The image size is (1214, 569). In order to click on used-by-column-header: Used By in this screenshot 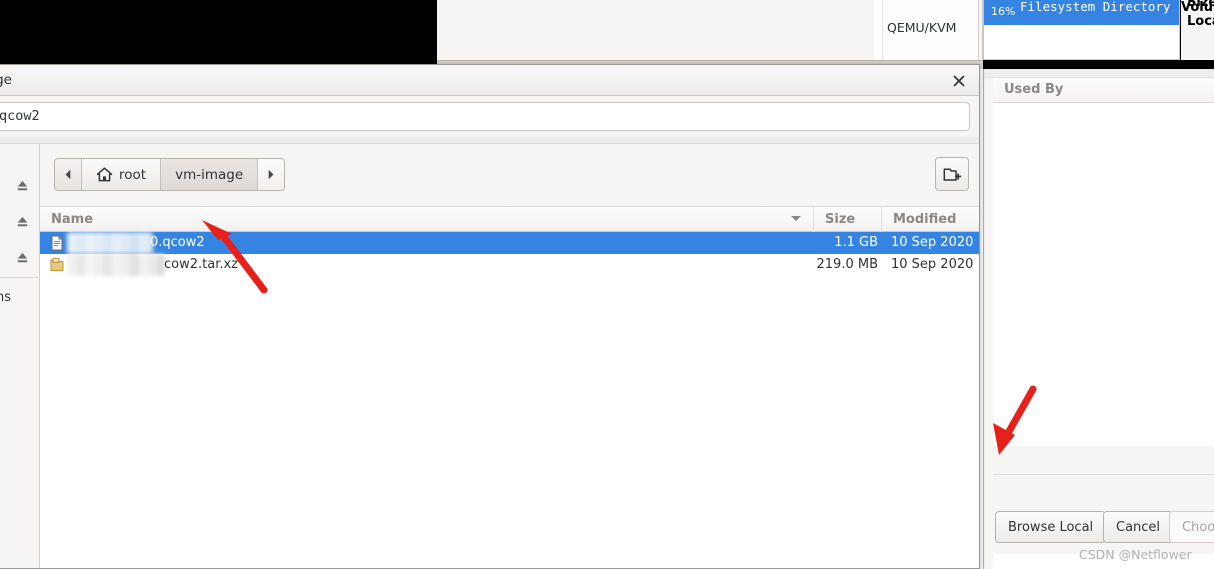, I will do `click(1103, 90)`.